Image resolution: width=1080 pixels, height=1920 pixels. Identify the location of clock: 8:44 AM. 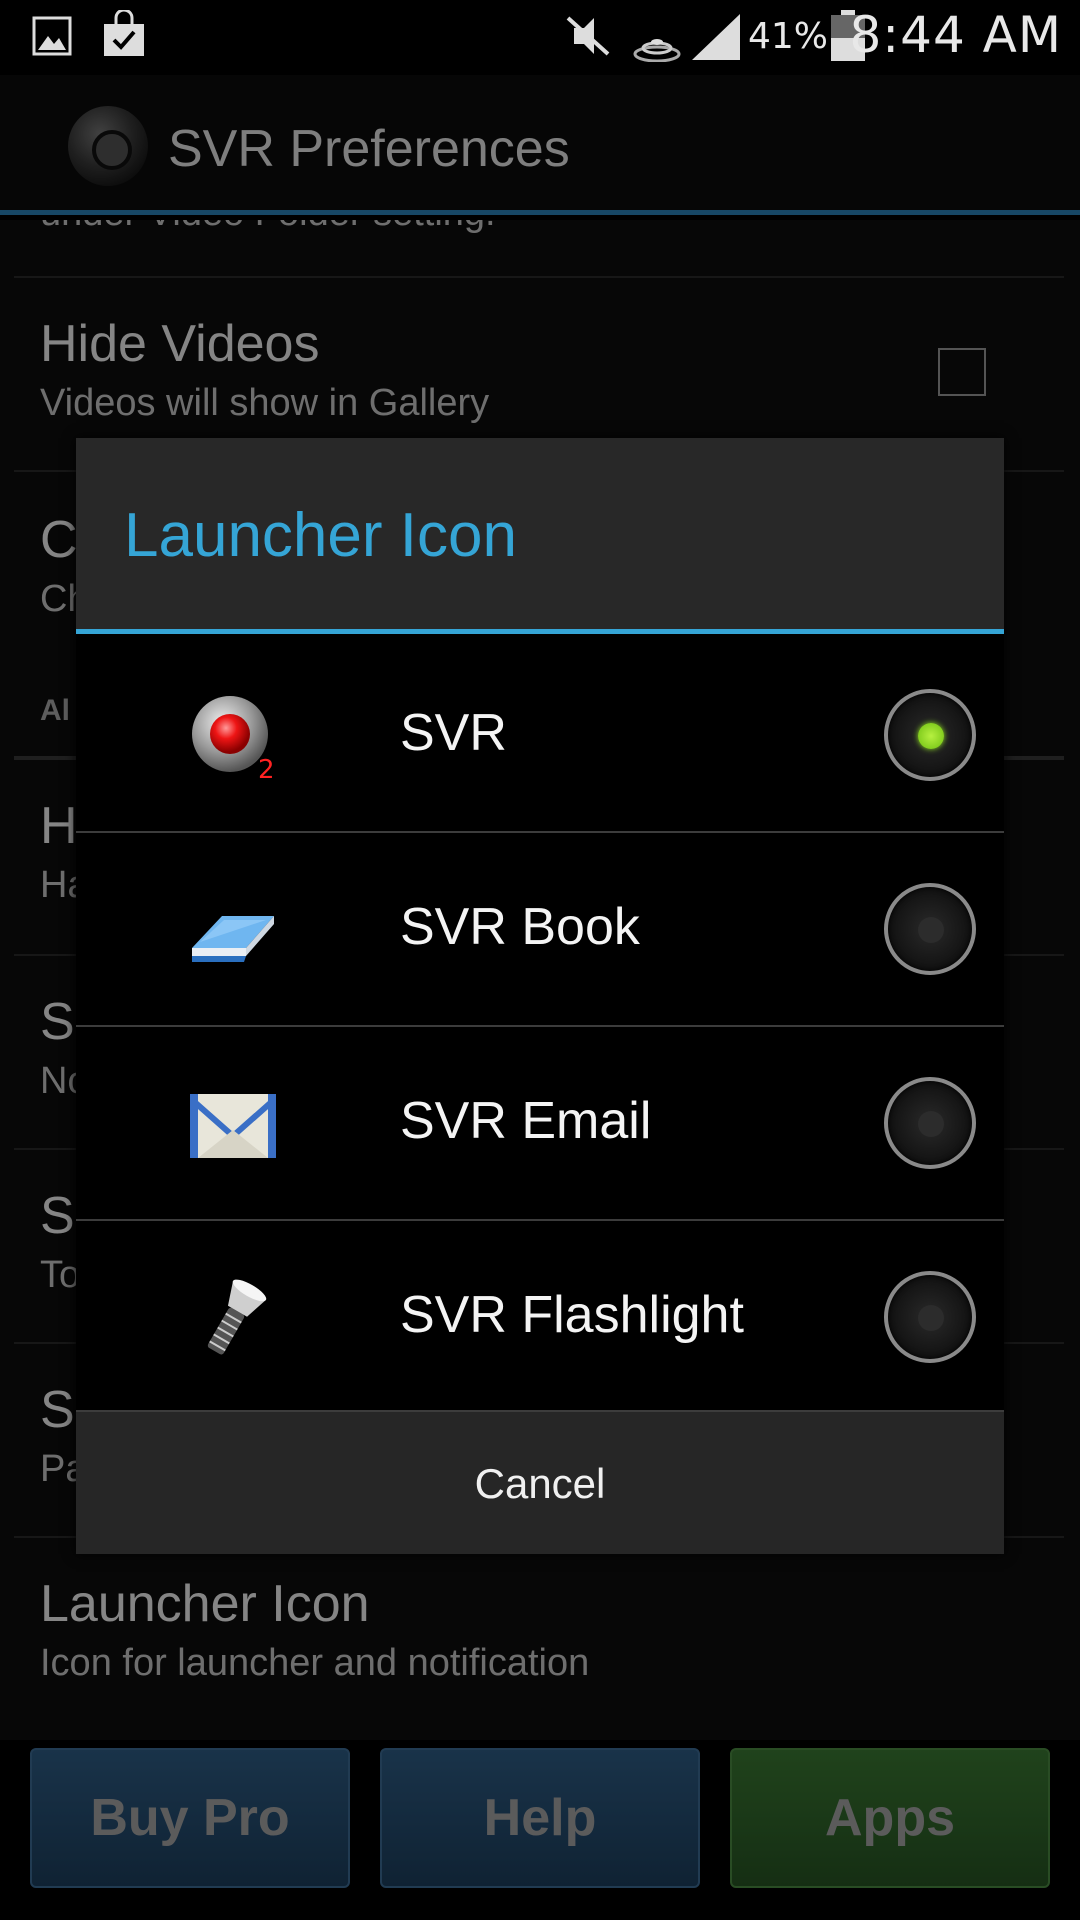
(955, 35).